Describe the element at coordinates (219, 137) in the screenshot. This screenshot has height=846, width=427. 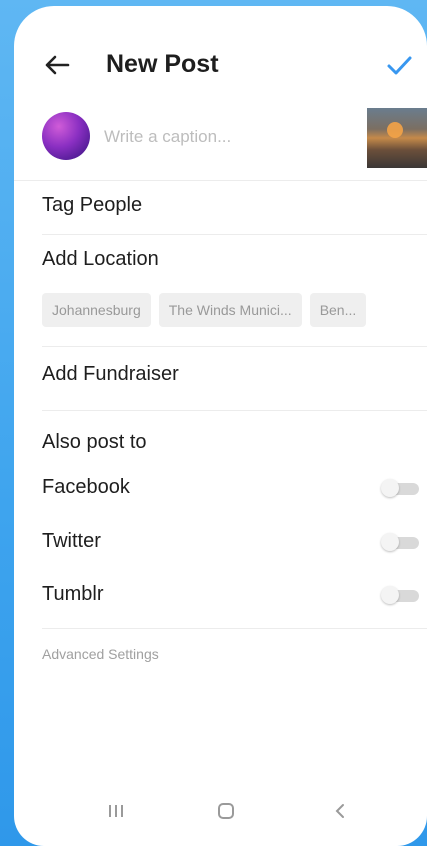
I see `caption-input` at that location.